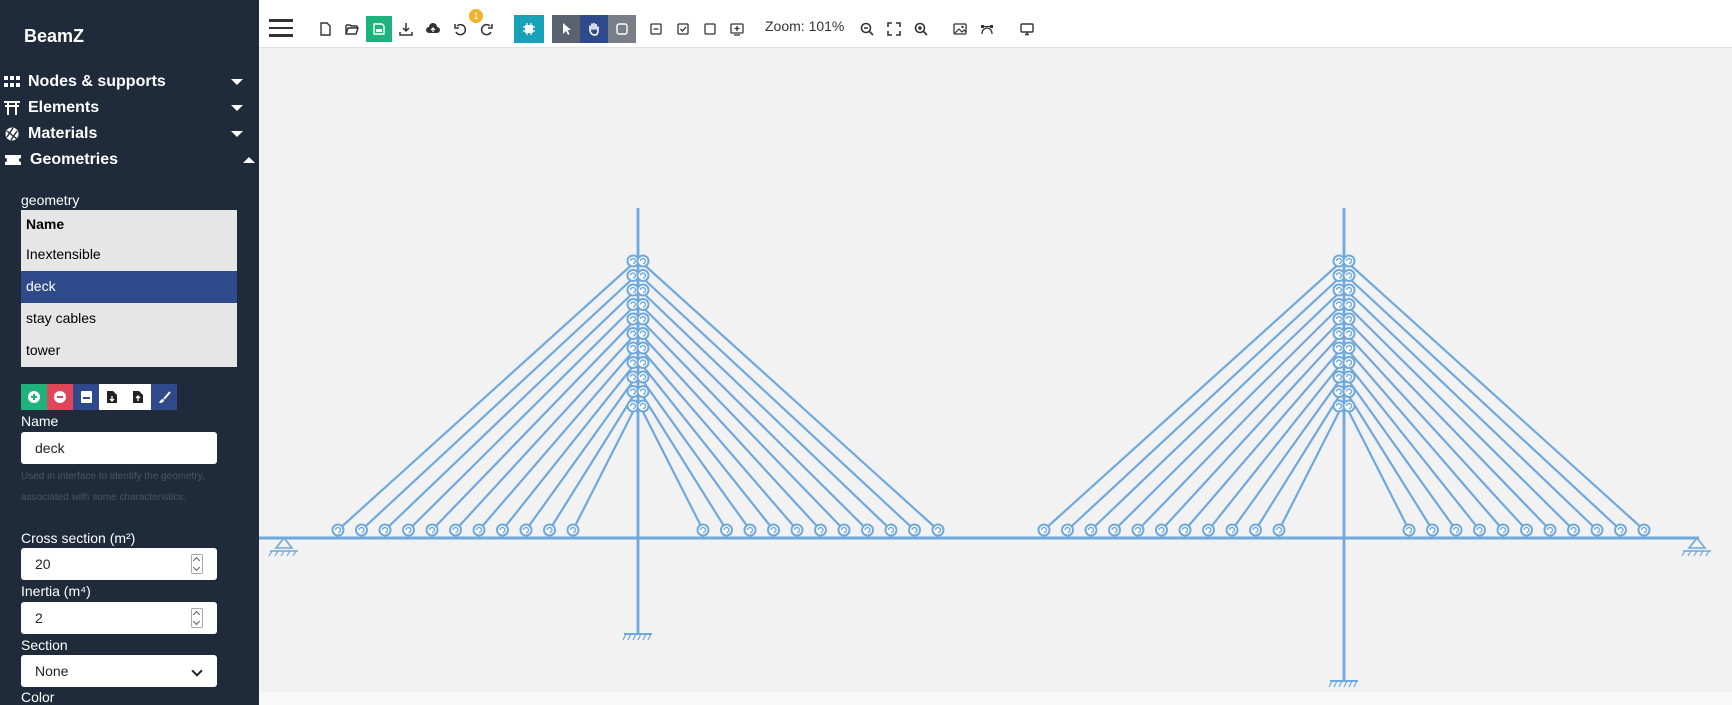 The height and width of the screenshot is (705, 1732). Describe the element at coordinates (54, 36) in the screenshot. I see `app-title: BeamZ` at that location.